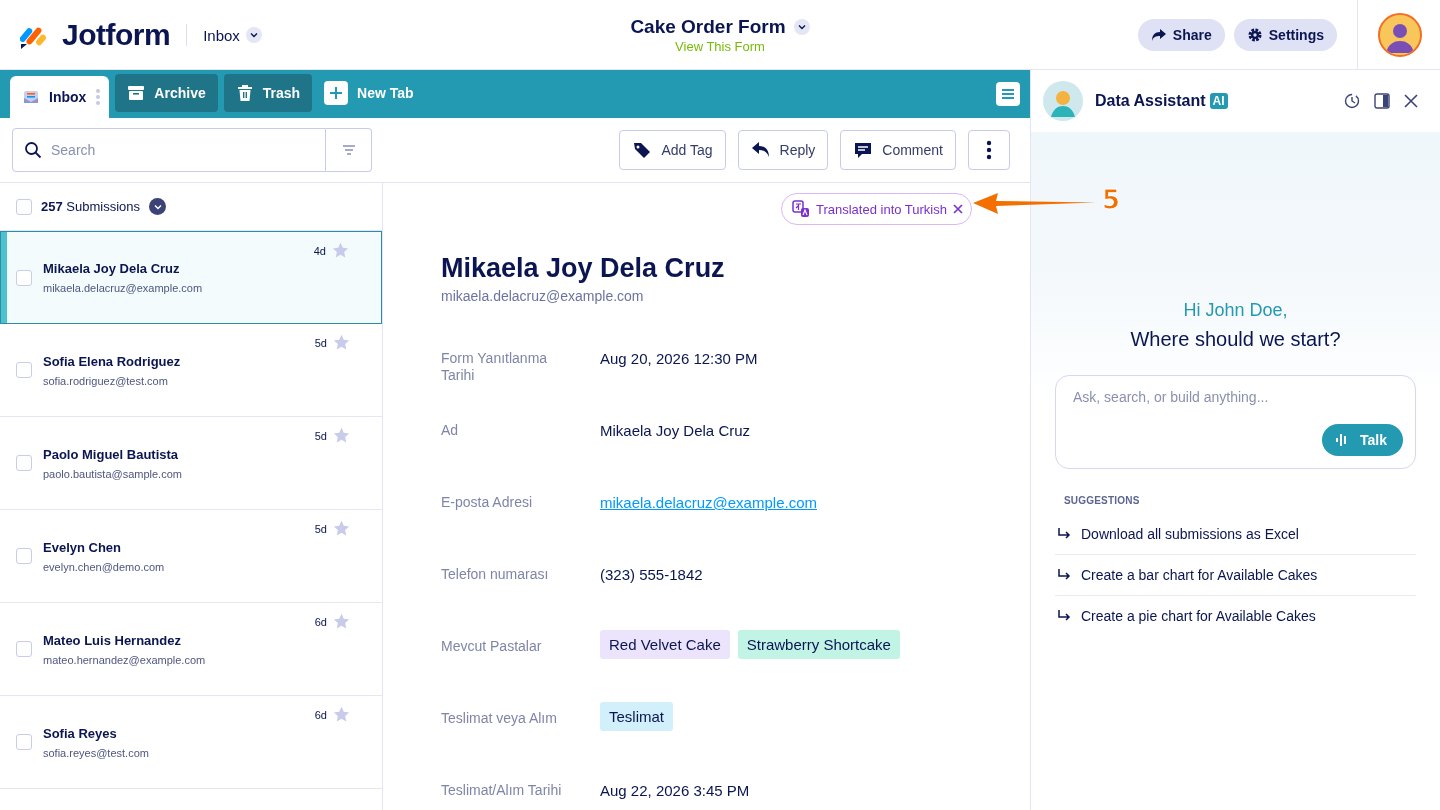 This screenshot has width=1440, height=810. What do you see at coordinates (320, 621) in the screenshot?
I see `submission-age: 6d` at bounding box center [320, 621].